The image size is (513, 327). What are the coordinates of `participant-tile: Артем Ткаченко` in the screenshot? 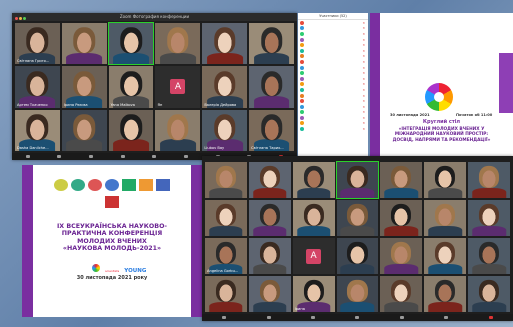 It's located at (37, 87).